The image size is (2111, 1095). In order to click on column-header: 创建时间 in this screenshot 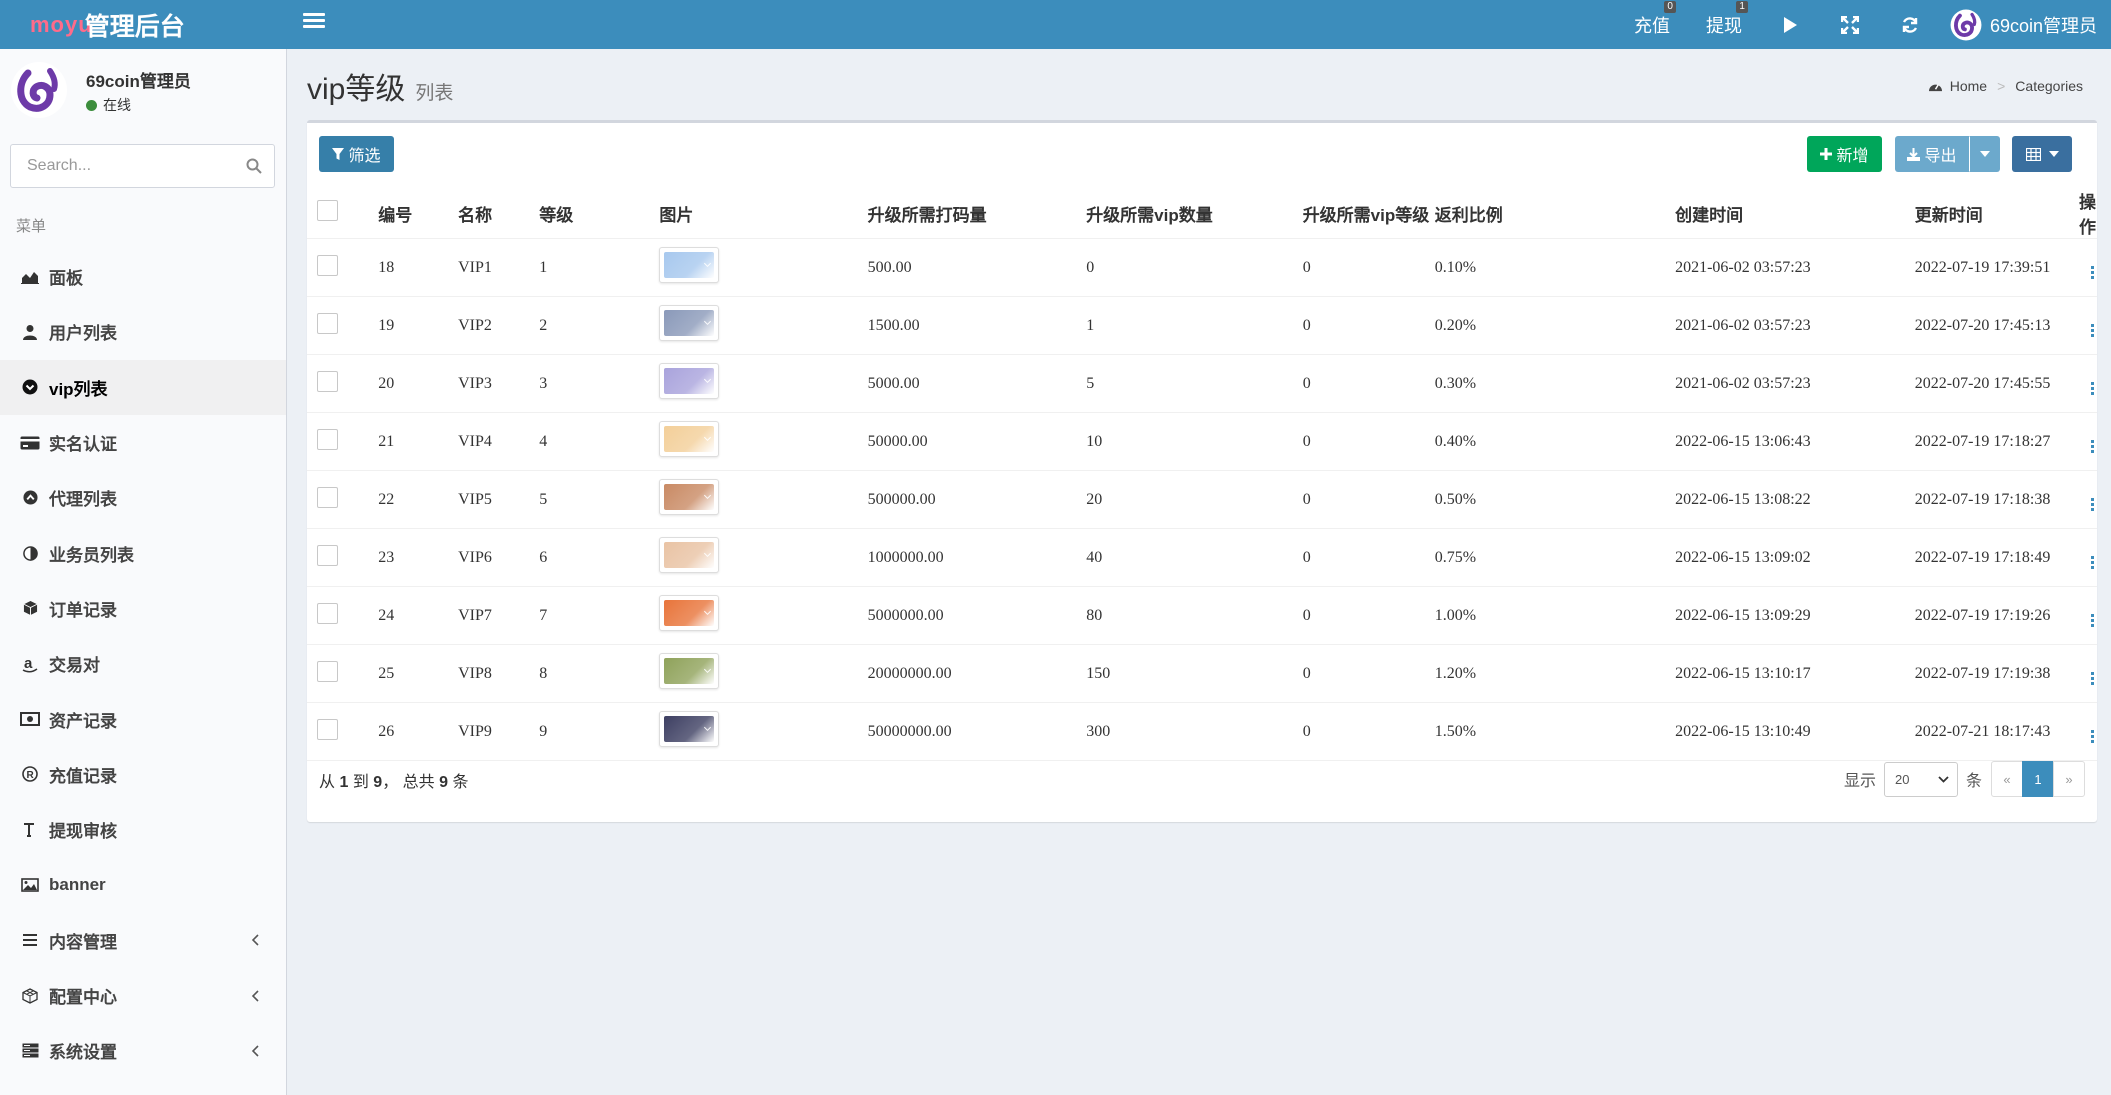, I will do `click(1795, 213)`.